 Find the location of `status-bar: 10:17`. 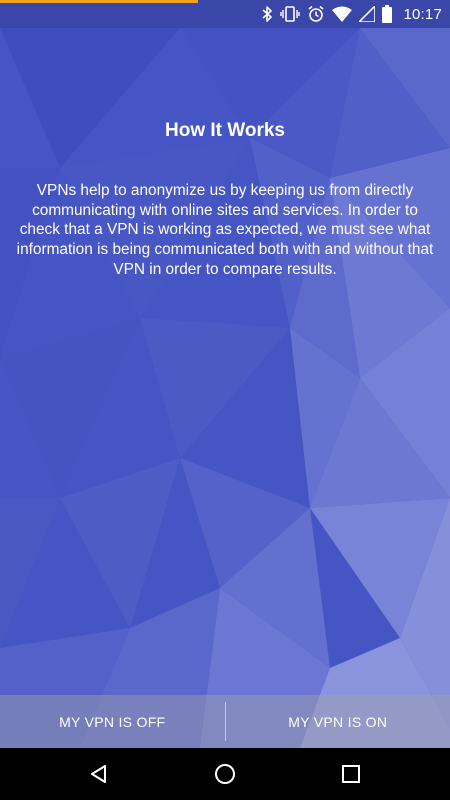

status-bar: 10:17 is located at coordinates (225, 14).